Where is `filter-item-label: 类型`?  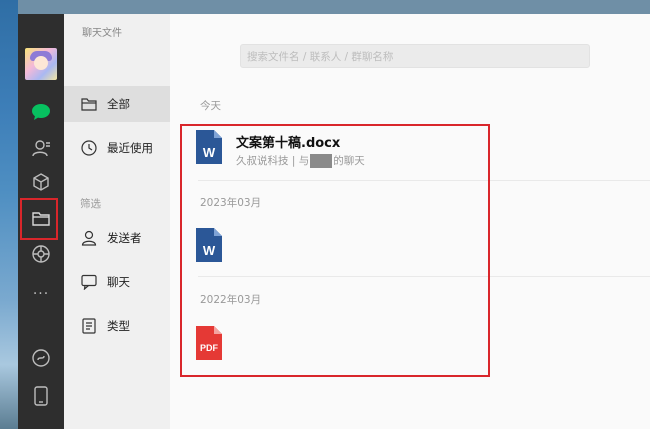
filter-item-label: 类型 is located at coordinates (118, 326).